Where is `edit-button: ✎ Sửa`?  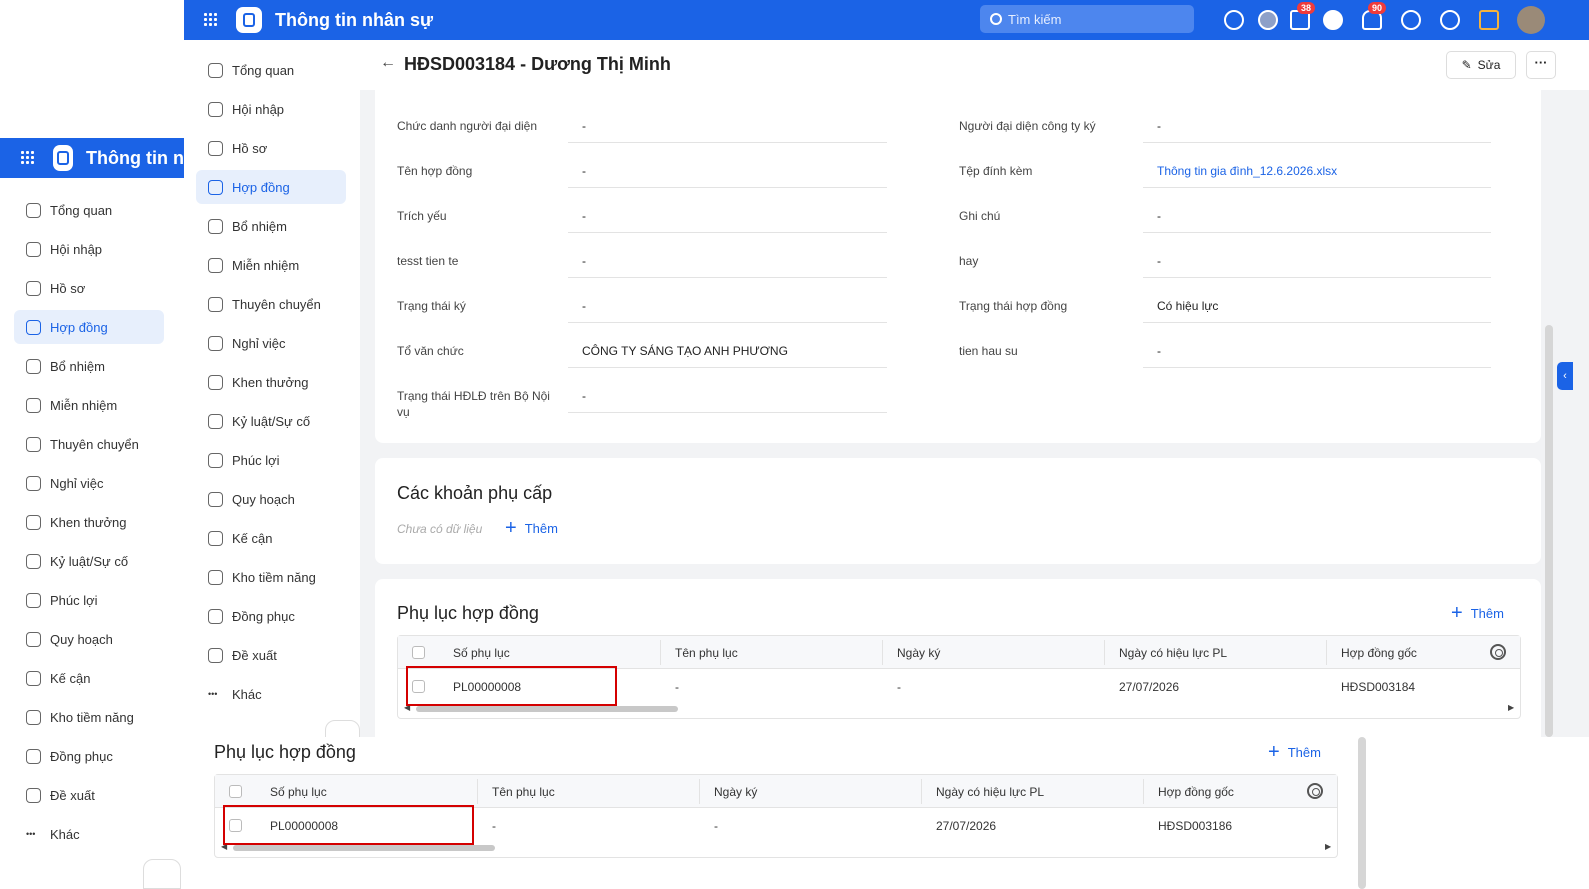
edit-button: ✎ Sửa is located at coordinates (1481, 65).